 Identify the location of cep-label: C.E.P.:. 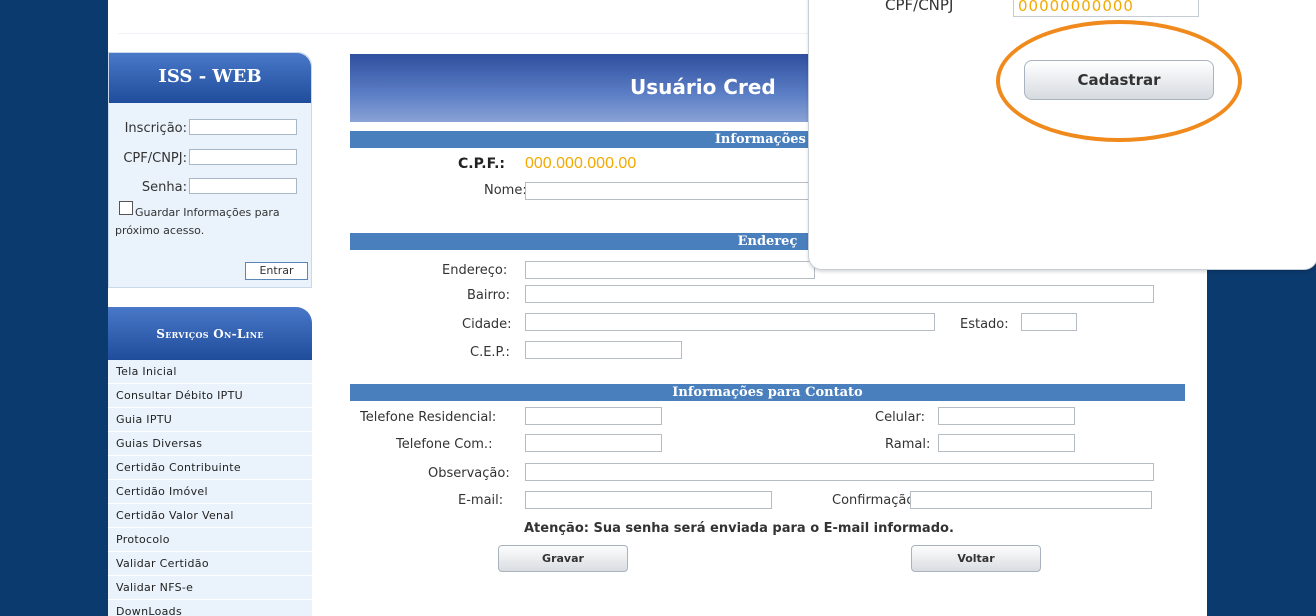
(490, 352).